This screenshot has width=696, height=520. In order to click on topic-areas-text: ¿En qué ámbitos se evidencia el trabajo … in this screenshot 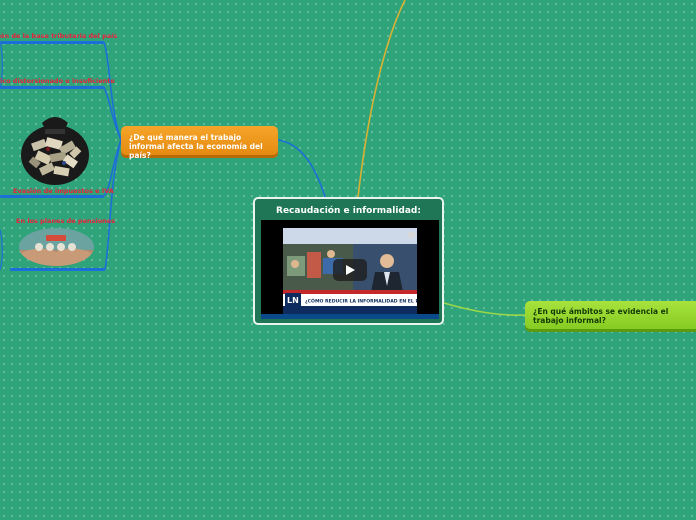, I will do `click(601, 316)`.